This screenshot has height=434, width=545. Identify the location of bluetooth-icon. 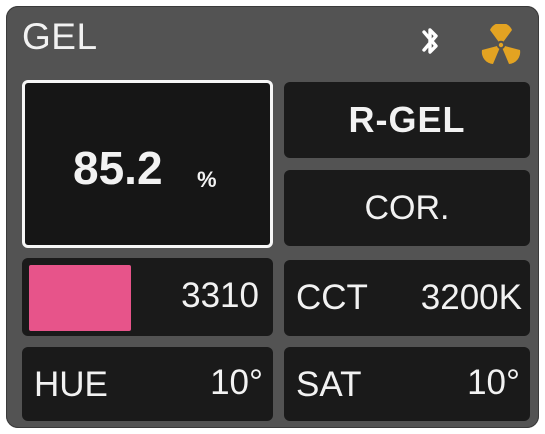
(430, 41).